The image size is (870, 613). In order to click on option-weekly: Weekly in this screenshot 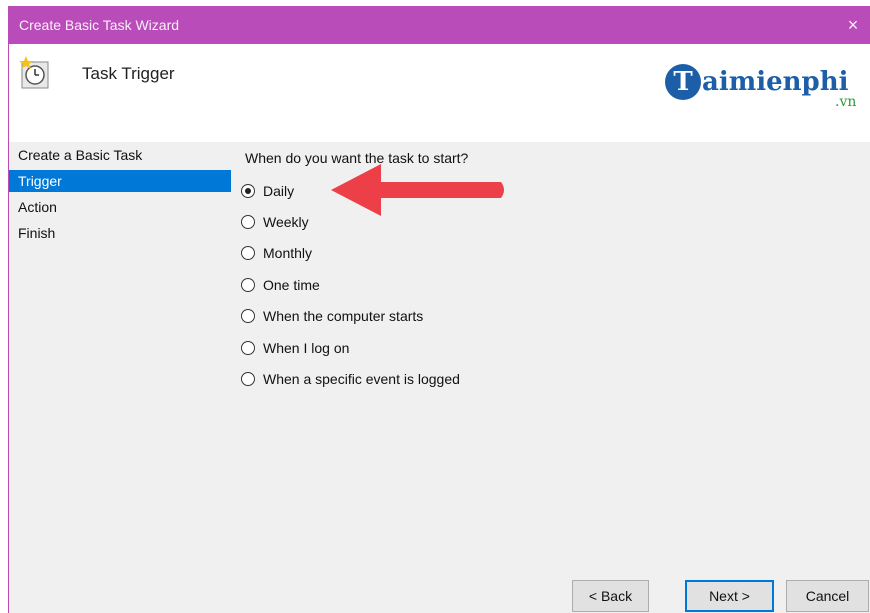, I will do `click(275, 222)`.